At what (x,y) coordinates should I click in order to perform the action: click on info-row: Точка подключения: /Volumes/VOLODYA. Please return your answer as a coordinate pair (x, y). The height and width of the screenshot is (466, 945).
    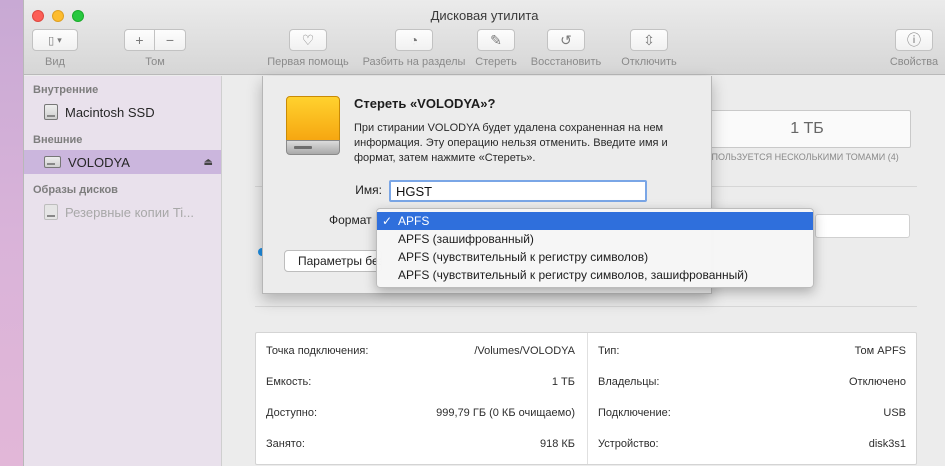
    Looking at the image, I should click on (421, 350).